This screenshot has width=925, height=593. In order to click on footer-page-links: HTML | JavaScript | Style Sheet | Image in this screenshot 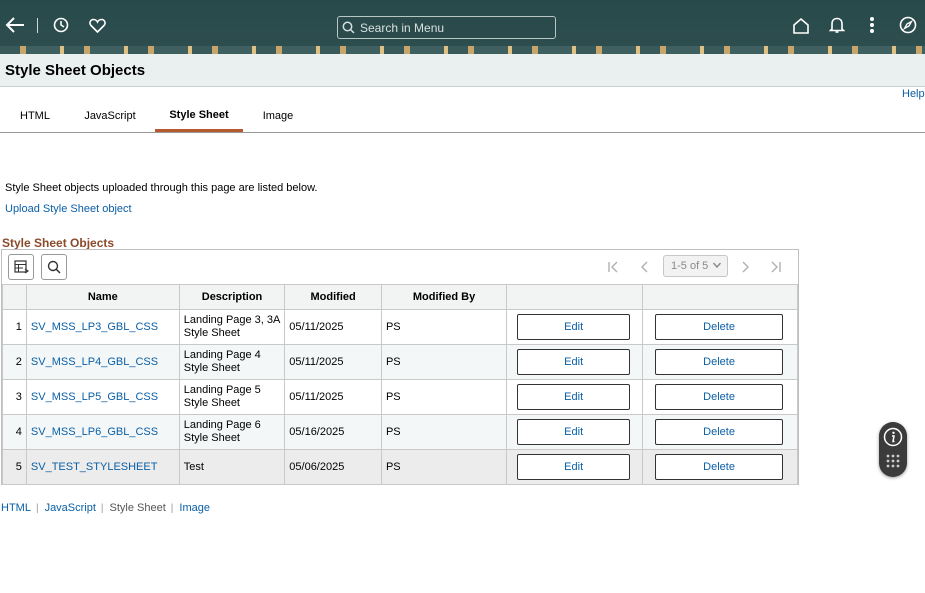, I will do `click(105, 508)`.